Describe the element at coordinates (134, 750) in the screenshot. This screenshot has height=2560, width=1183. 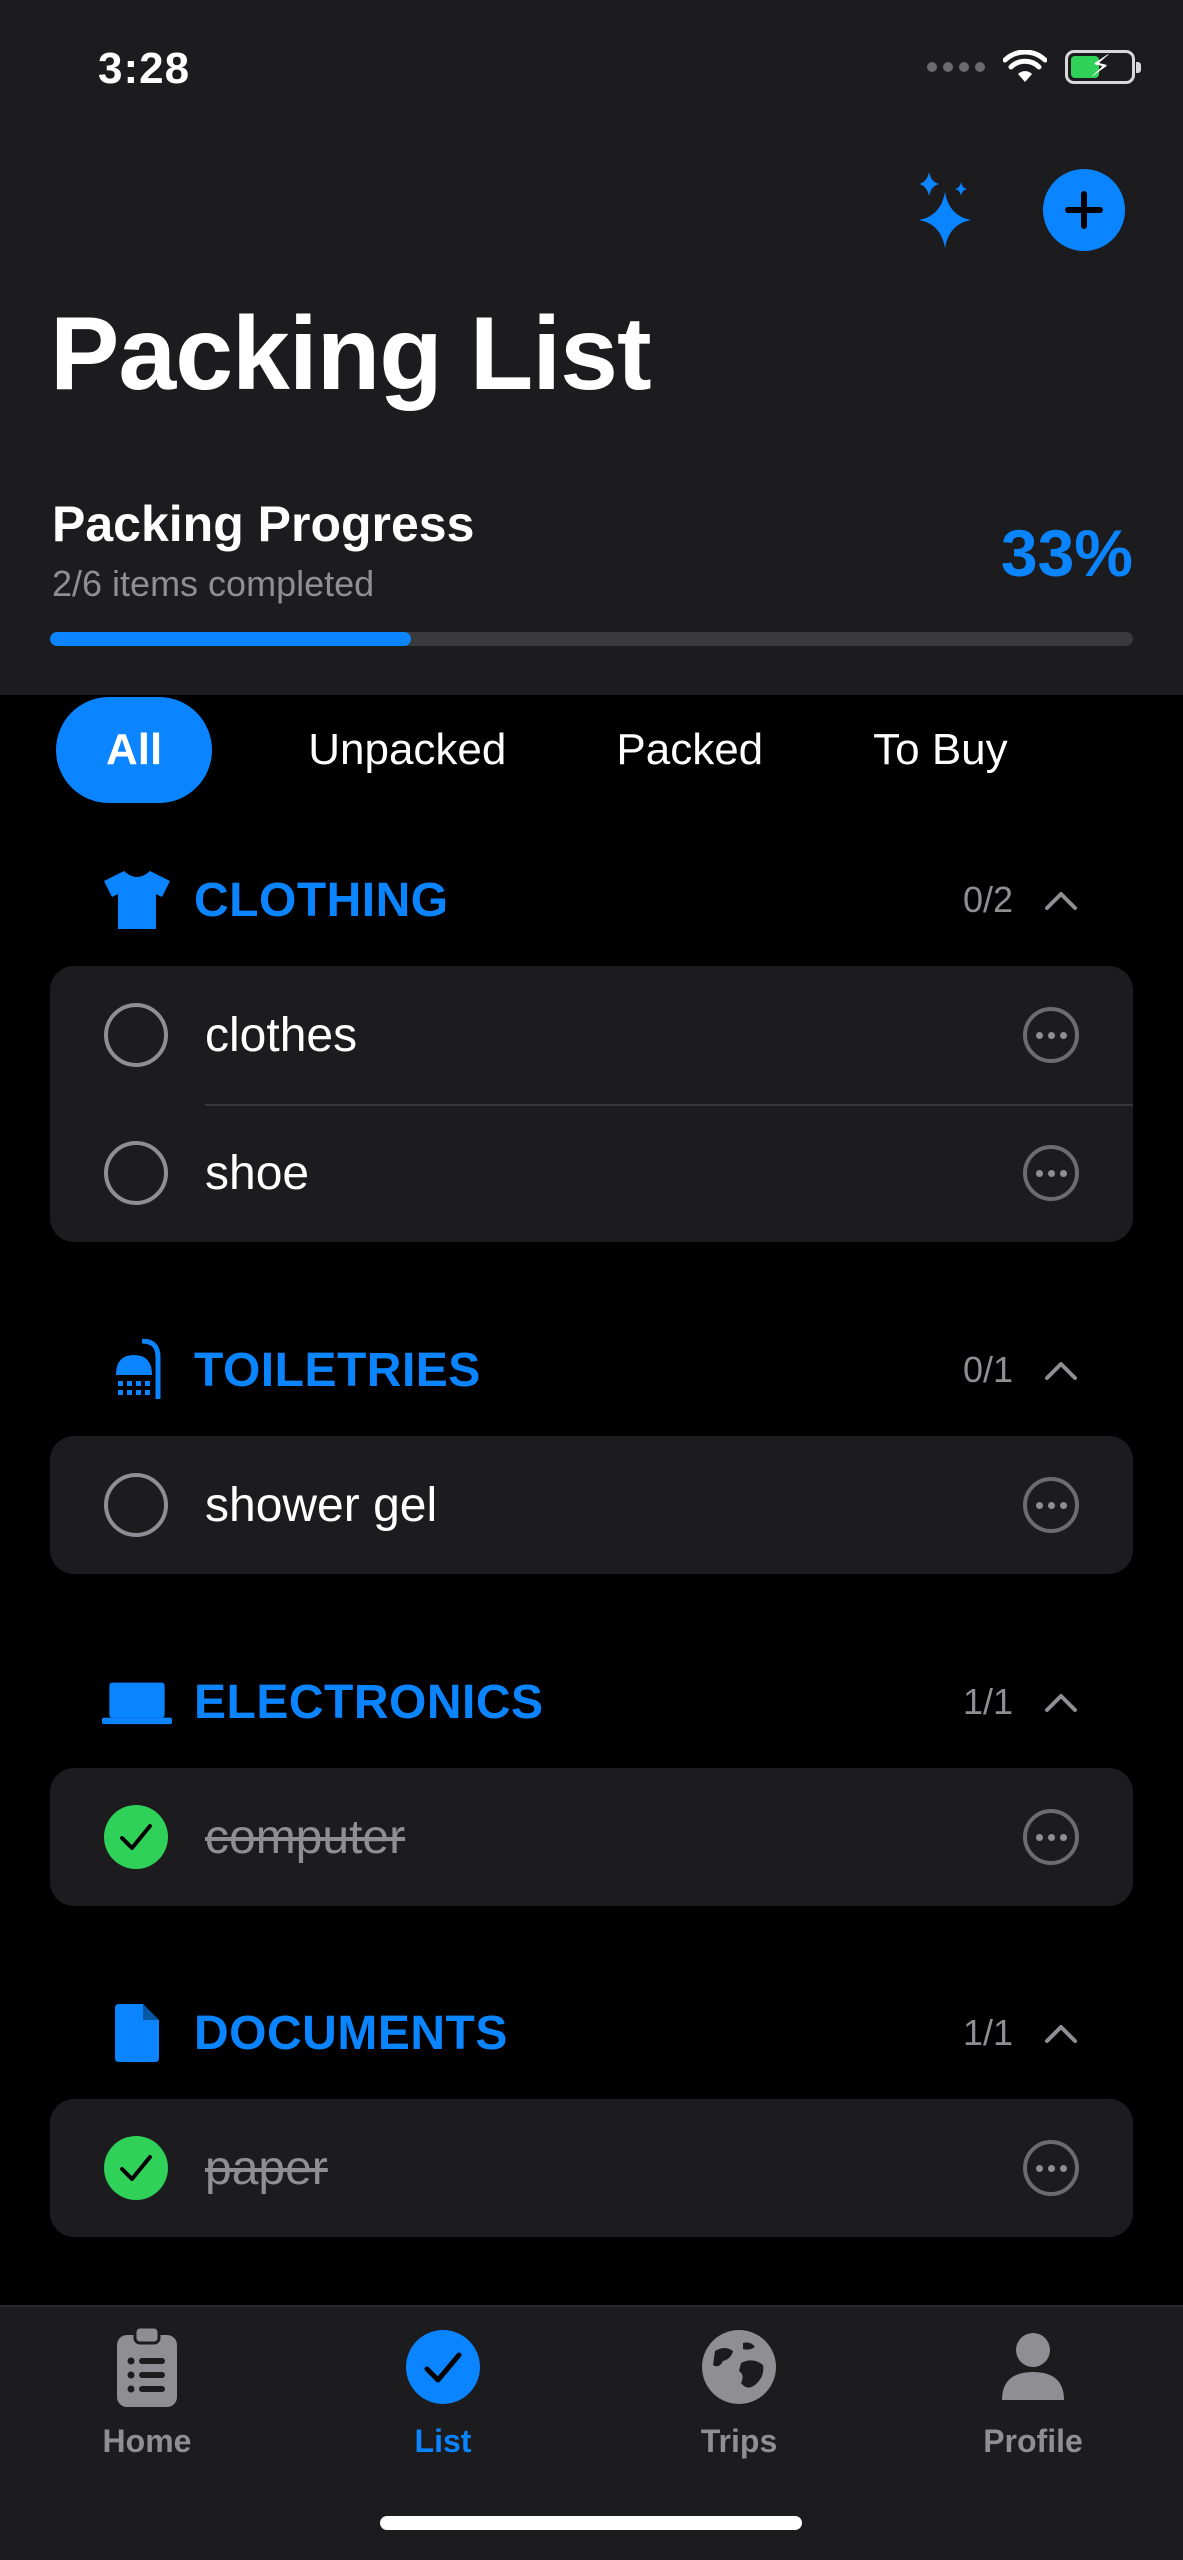
I see `filter-tab-all: All` at that location.